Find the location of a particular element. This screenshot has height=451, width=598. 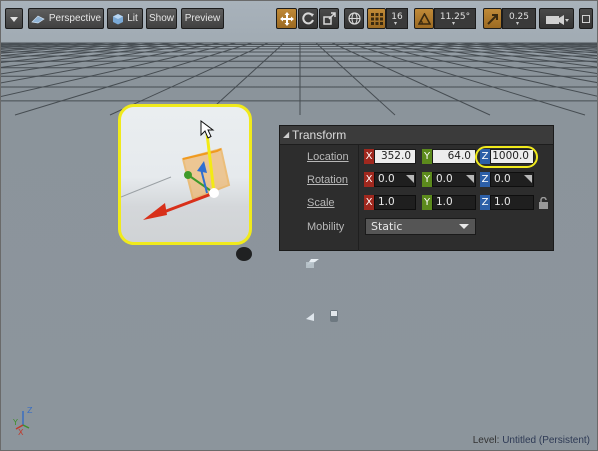

level-status: Level: Untitled (Persistent) is located at coordinates (531, 440).